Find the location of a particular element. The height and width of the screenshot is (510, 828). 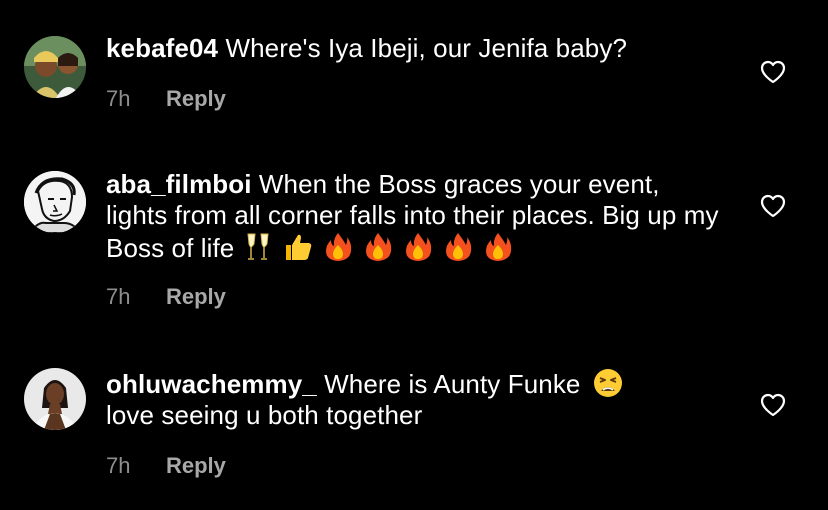

comment-message: Where is Aunty Funke is located at coordinates (452, 384).